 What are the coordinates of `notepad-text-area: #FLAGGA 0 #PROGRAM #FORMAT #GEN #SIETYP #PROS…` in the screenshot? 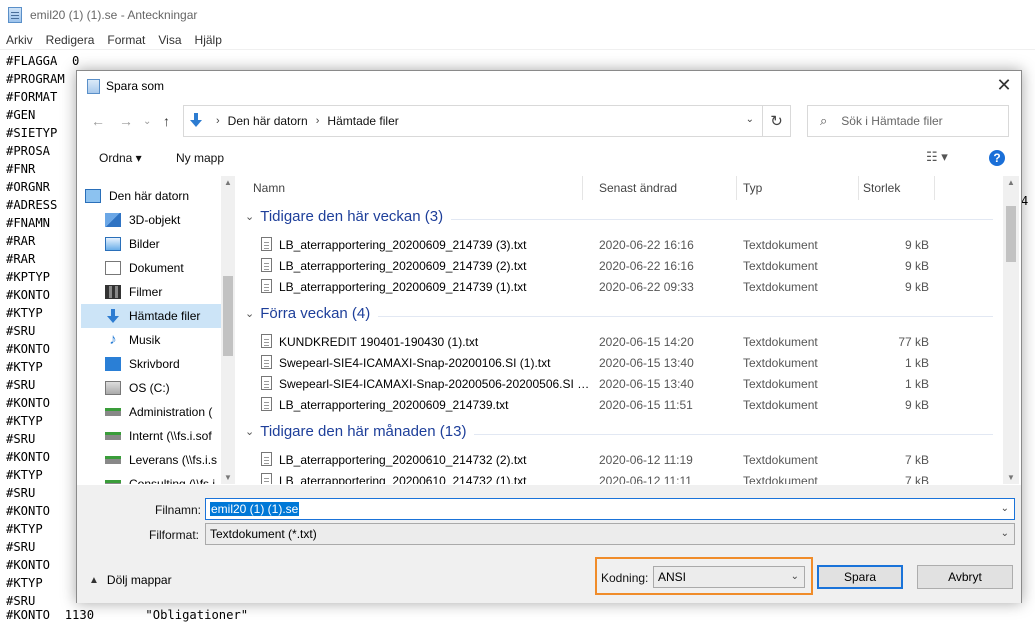 It's located at (42, 331).